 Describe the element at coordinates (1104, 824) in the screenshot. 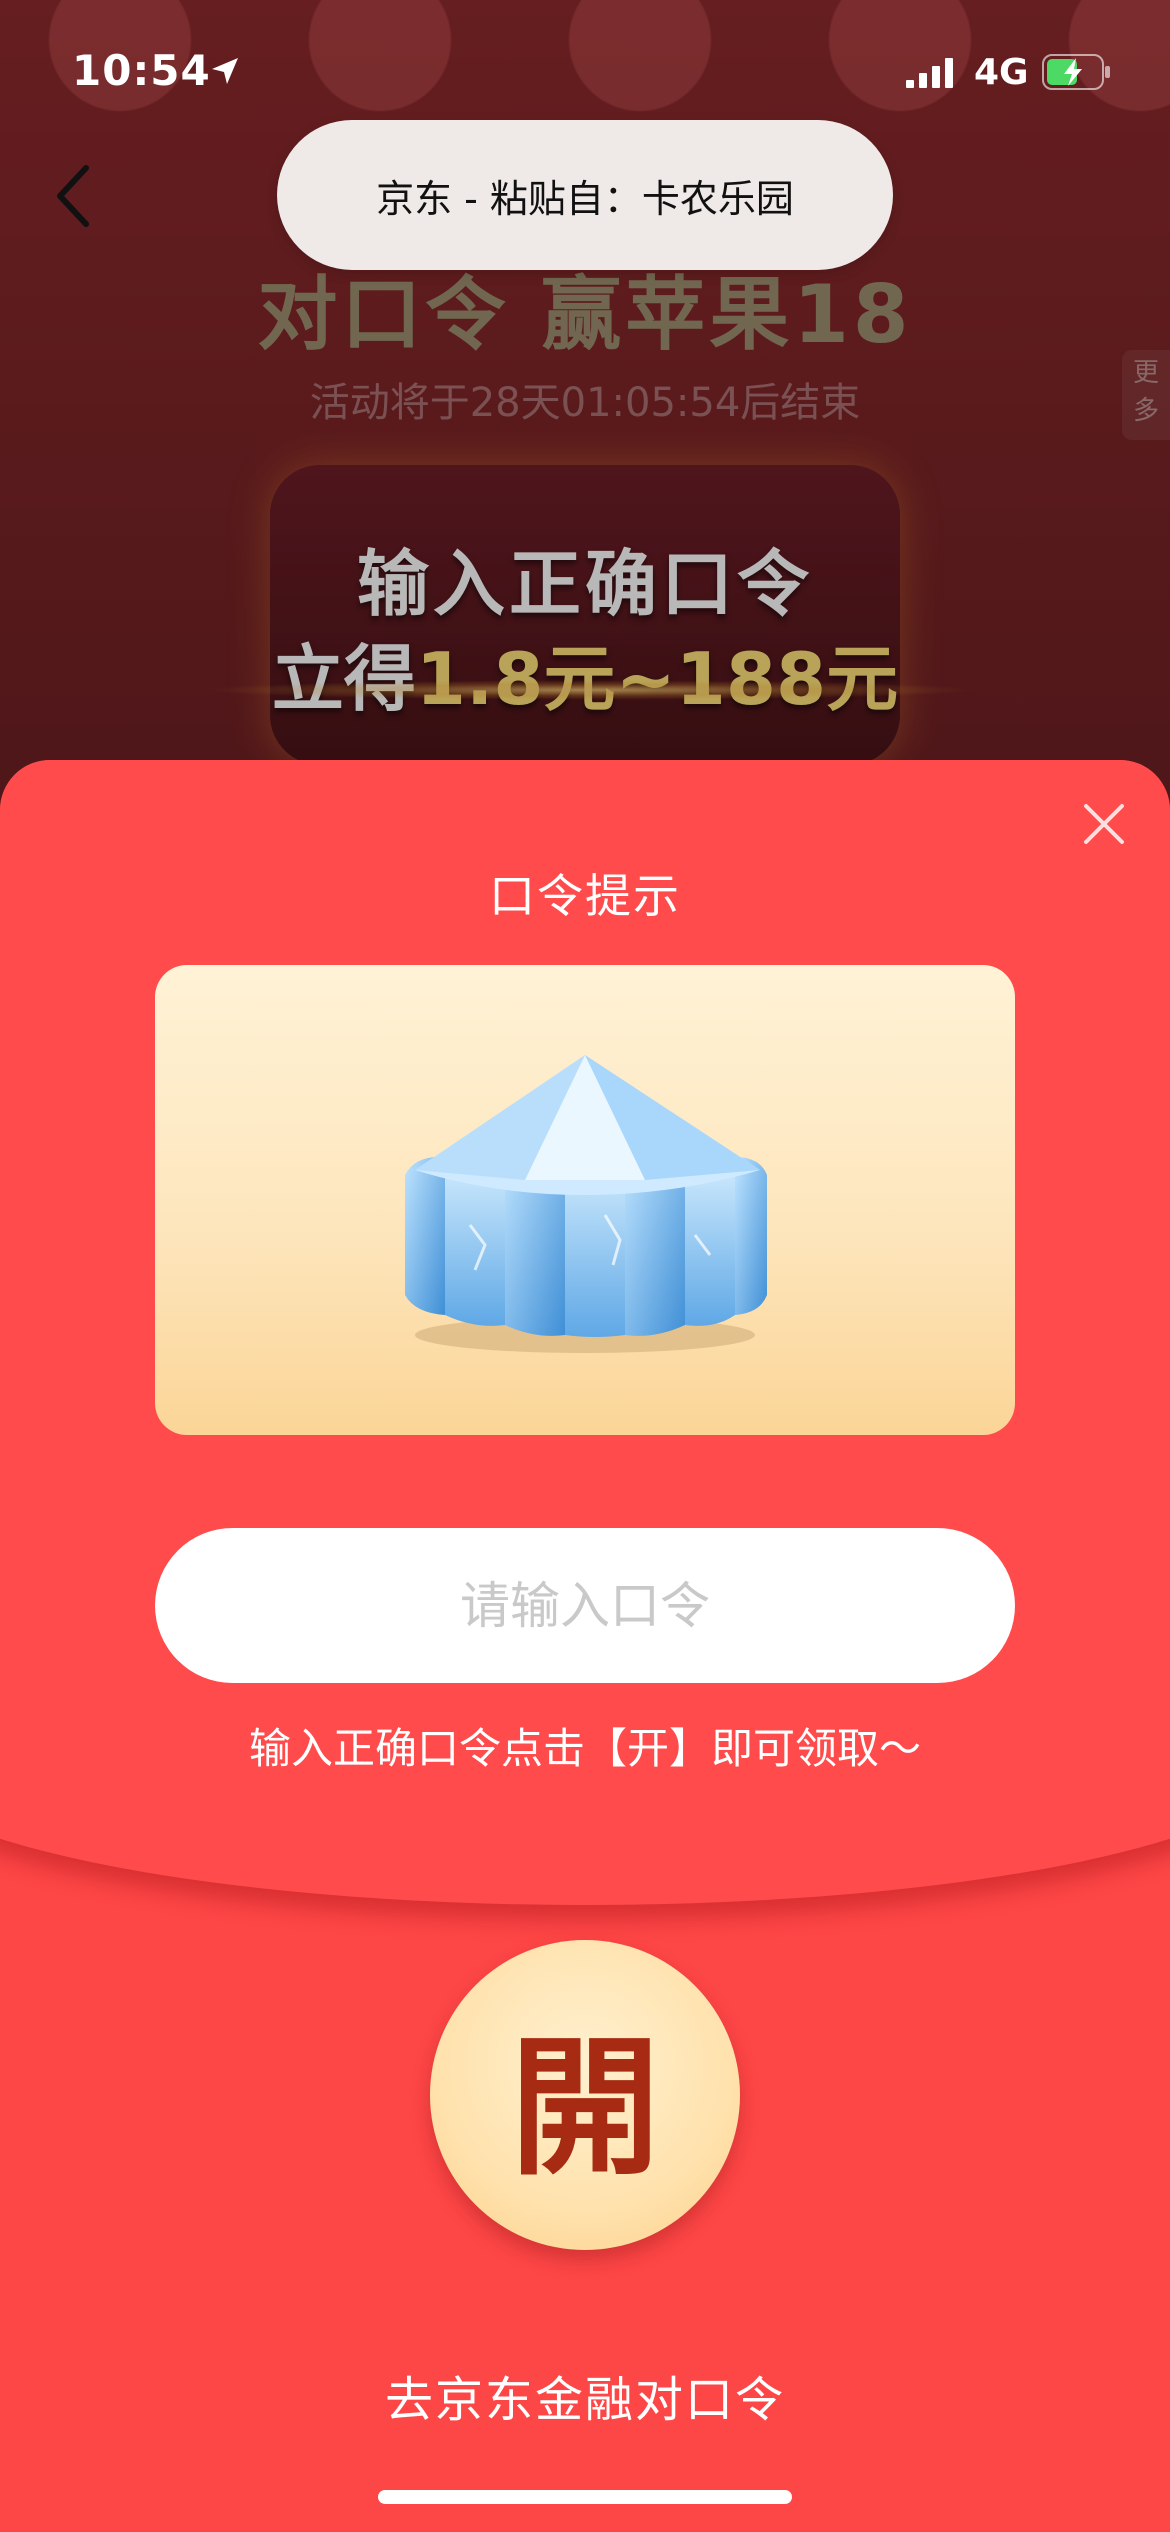

I see `close-icon` at that location.